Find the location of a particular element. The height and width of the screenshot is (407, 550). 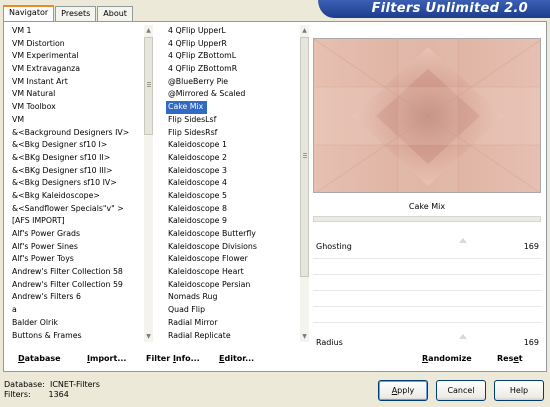

database-button: Database is located at coordinates (39, 359).